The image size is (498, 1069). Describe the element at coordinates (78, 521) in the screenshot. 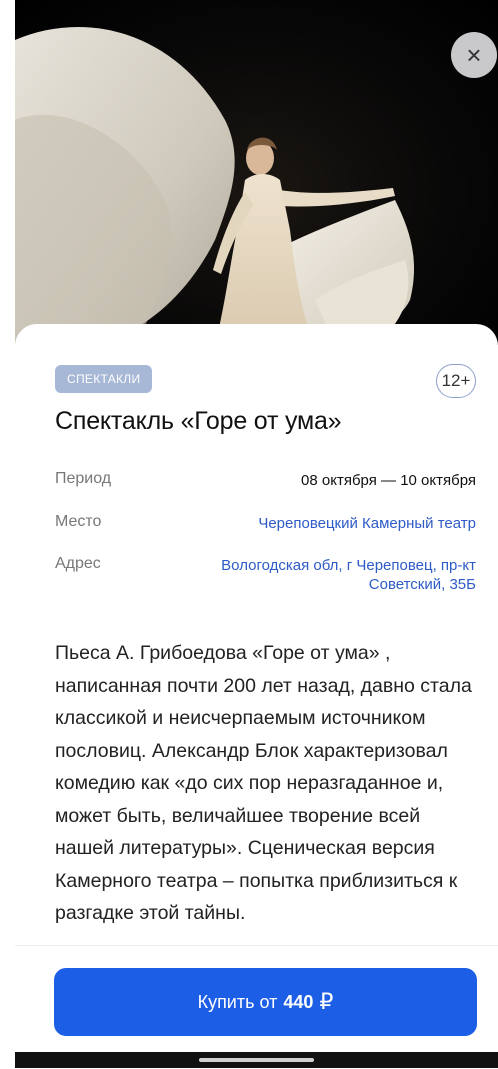

I see `place-label: Место` at that location.